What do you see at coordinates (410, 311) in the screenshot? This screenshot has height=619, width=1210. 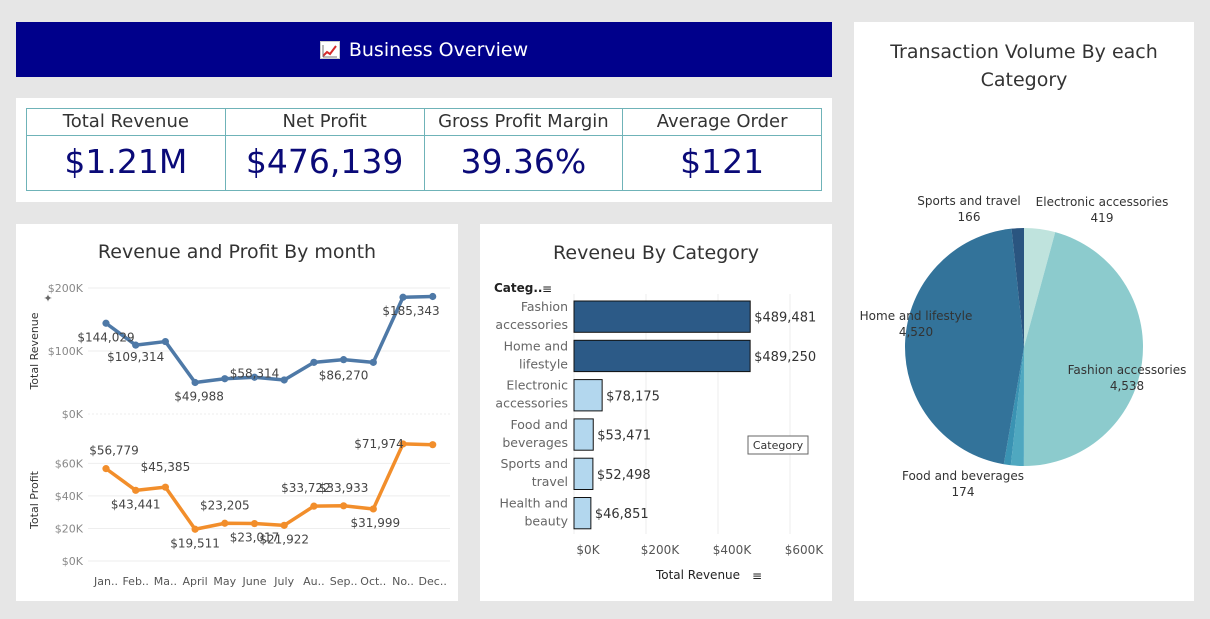 I see `data-label: $185,343` at bounding box center [410, 311].